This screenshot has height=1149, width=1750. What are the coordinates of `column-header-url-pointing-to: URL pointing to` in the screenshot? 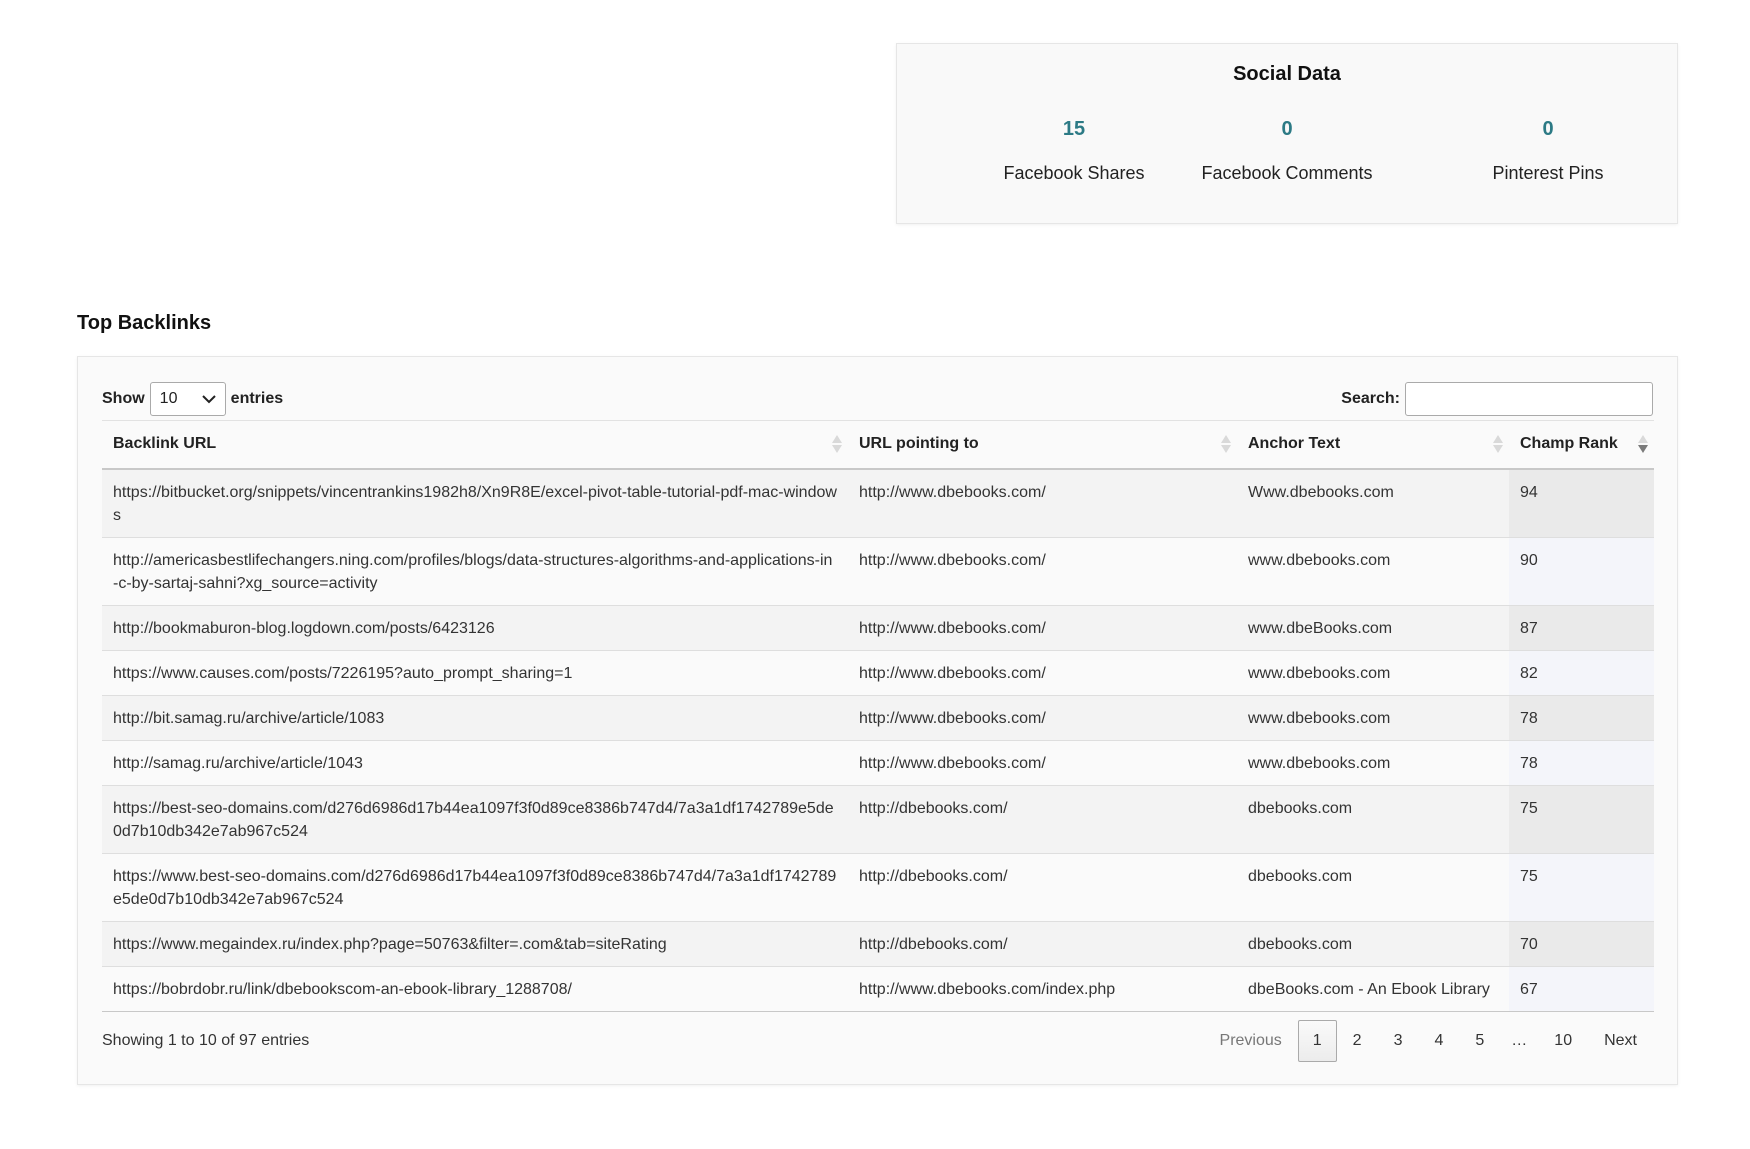 It's located at (1042, 445).